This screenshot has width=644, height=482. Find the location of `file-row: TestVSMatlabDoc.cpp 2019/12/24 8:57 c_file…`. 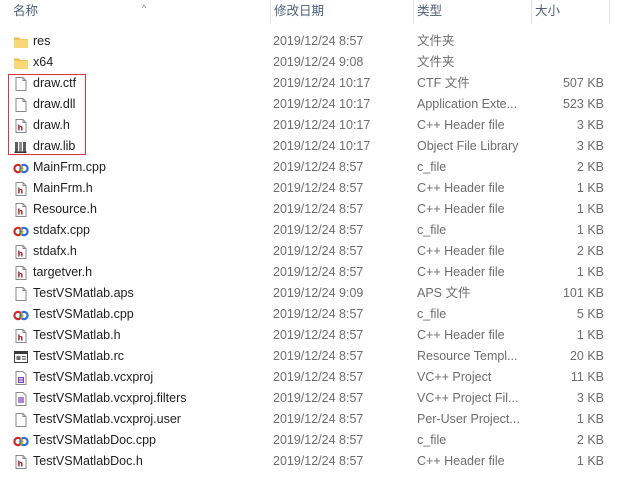

file-row: TestVSMatlabDoc.cpp 2019/12/24 8:57 c_file… is located at coordinates (322, 440).